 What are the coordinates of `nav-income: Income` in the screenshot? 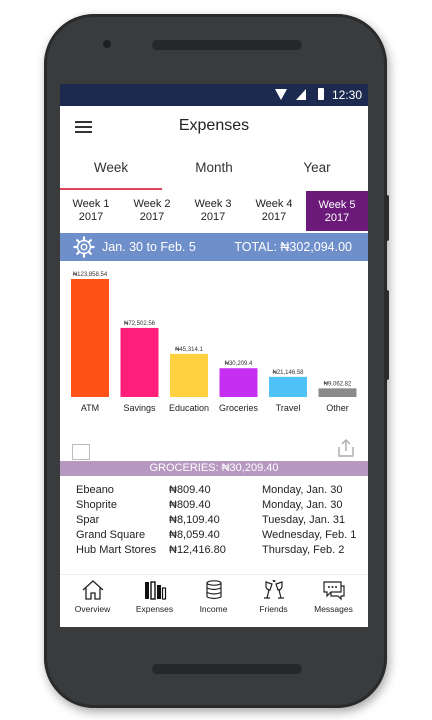 It's located at (213, 596).